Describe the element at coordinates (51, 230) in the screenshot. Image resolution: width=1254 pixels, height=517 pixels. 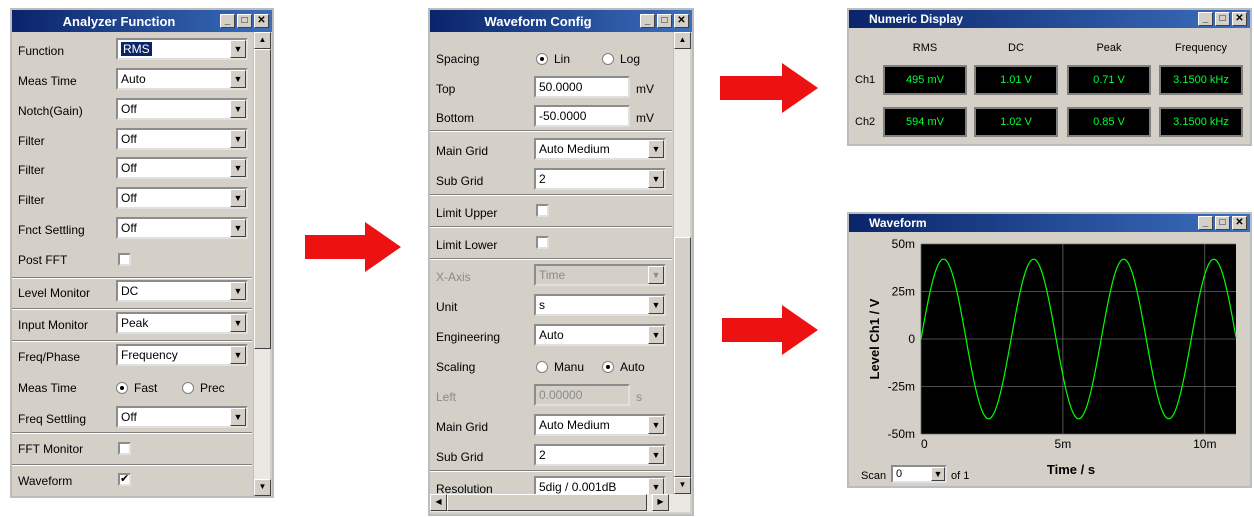
I see `fnct-settling-label: Fnct Settling` at that location.